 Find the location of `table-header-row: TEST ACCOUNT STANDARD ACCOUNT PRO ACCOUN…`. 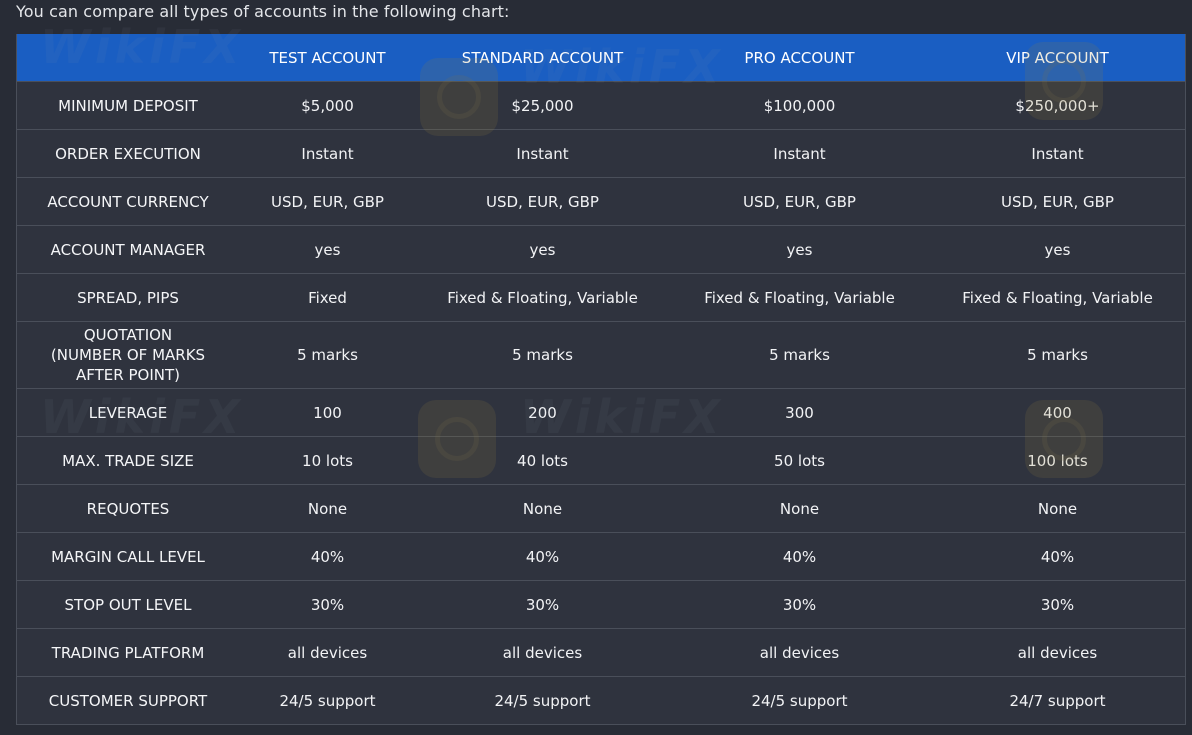

table-header-row: TEST ACCOUNT STANDARD ACCOUNT PRO ACCOUN… is located at coordinates (601, 58).